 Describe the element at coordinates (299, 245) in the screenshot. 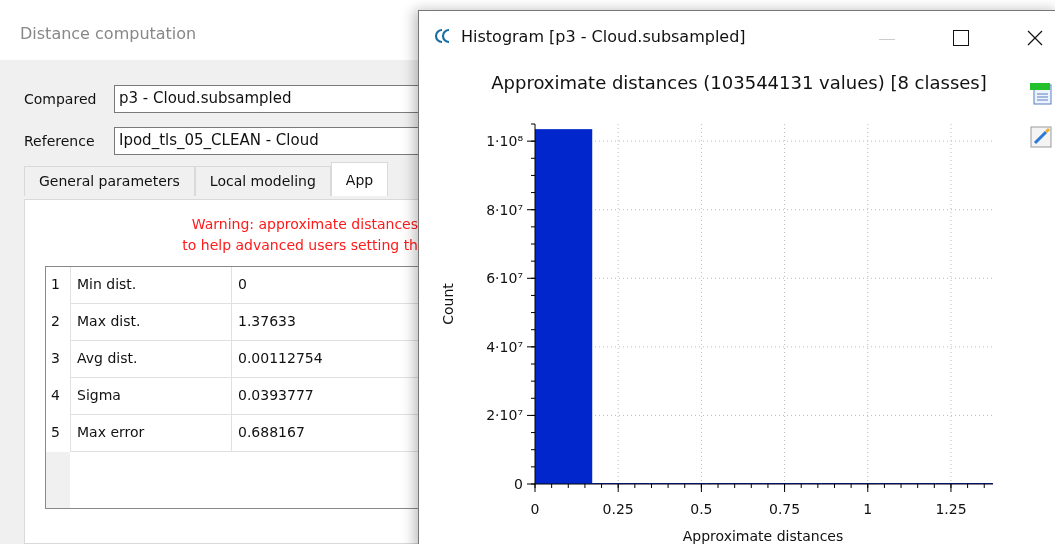

I see `warning-text: to help advanced users setting th` at that location.